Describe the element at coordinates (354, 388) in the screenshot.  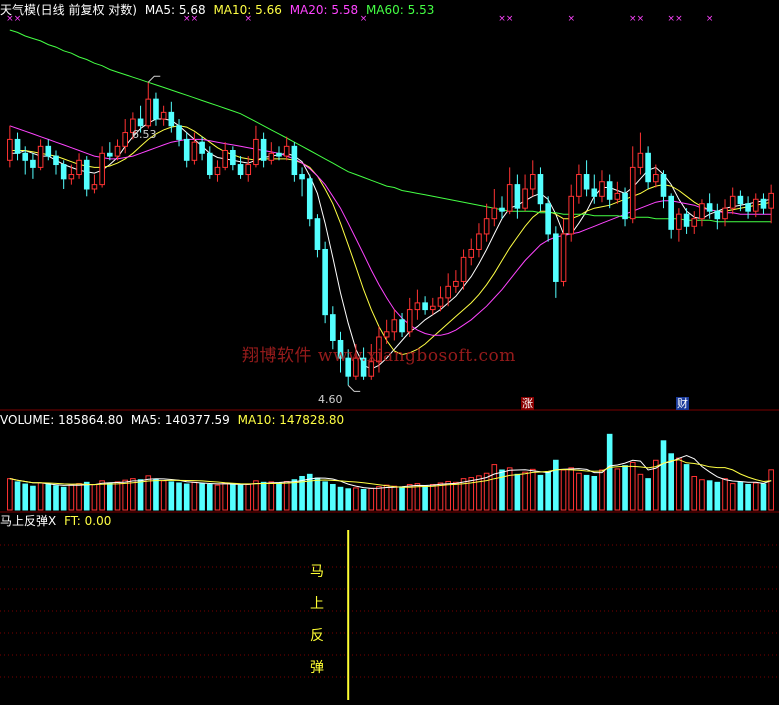
I see `low-pointer` at that location.